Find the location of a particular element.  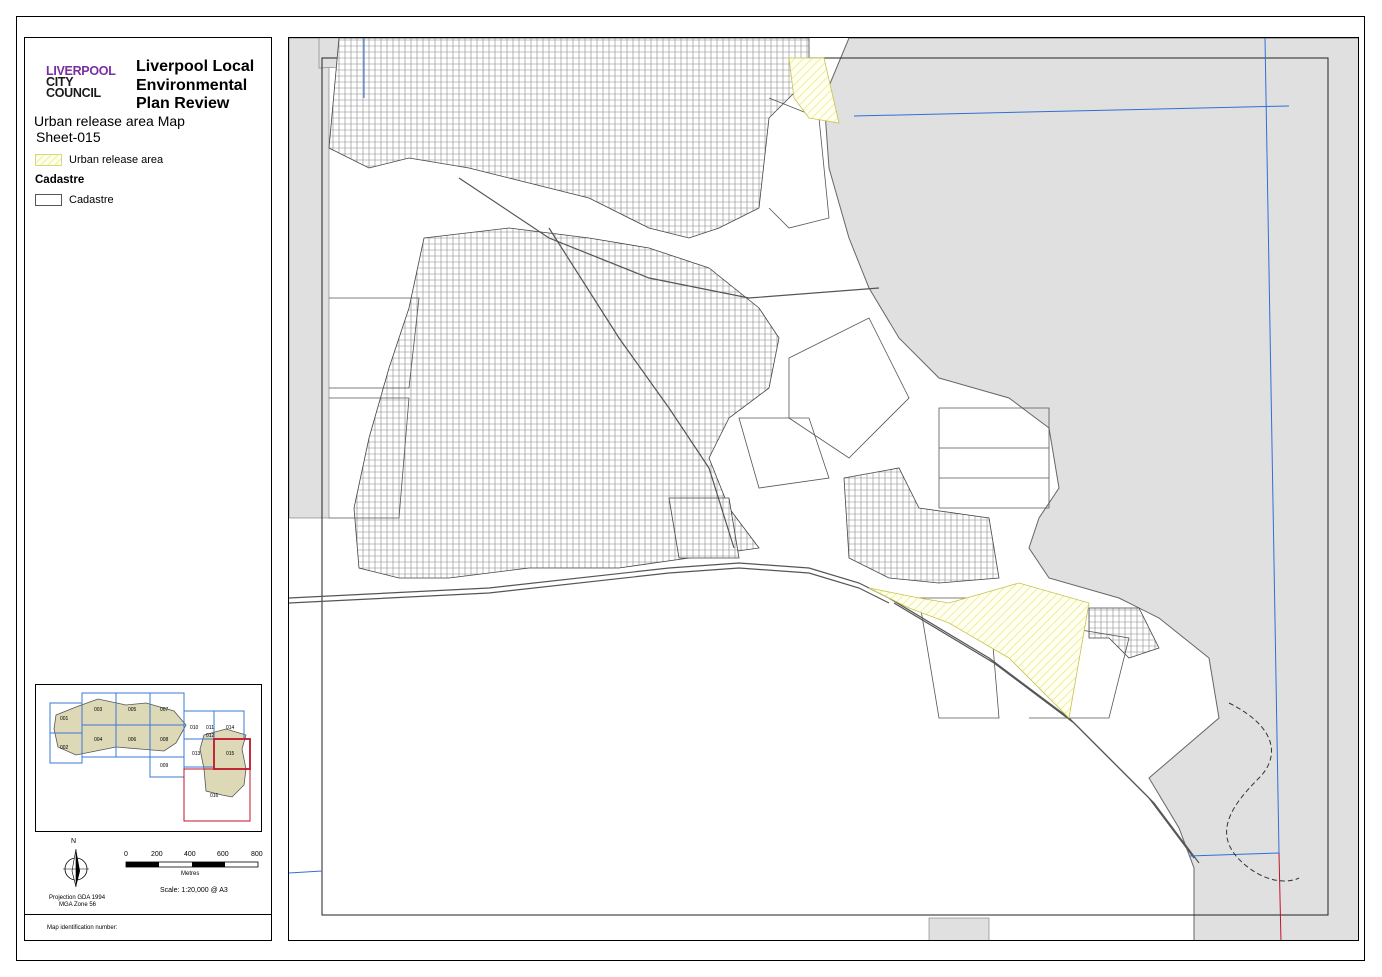

map-title-block: Urban release area Map Sheet-015 is located at coordinates (109, 129).